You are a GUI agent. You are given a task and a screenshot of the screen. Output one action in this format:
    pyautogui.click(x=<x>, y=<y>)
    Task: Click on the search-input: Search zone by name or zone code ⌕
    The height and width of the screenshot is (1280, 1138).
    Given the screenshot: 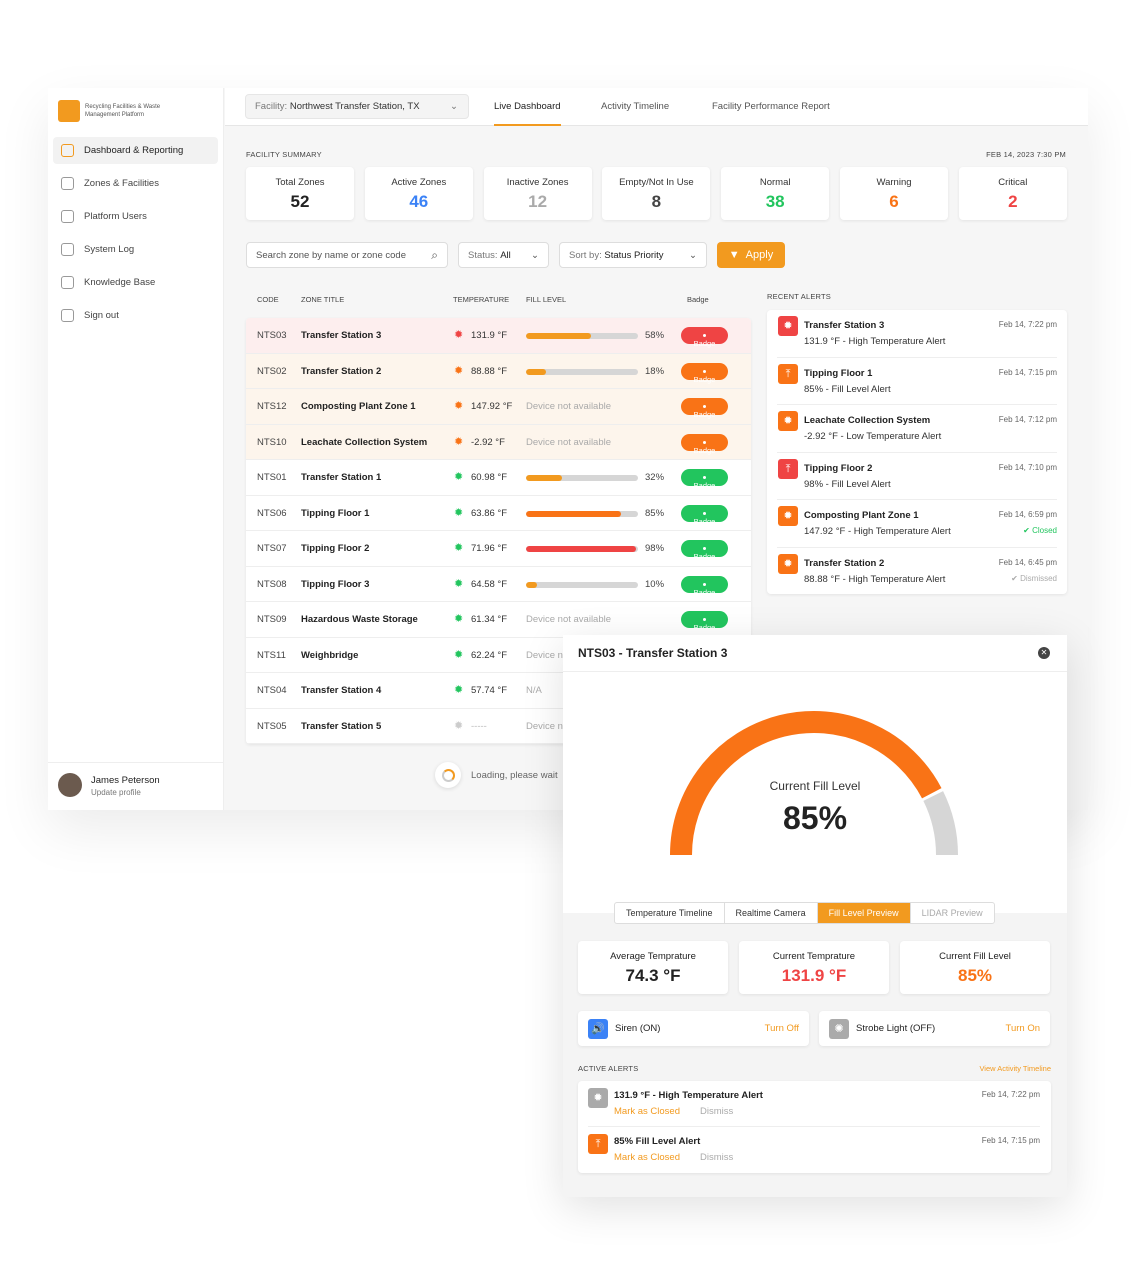 What is the action you would take?
    pyautogui.click(x=347, y=255)
    